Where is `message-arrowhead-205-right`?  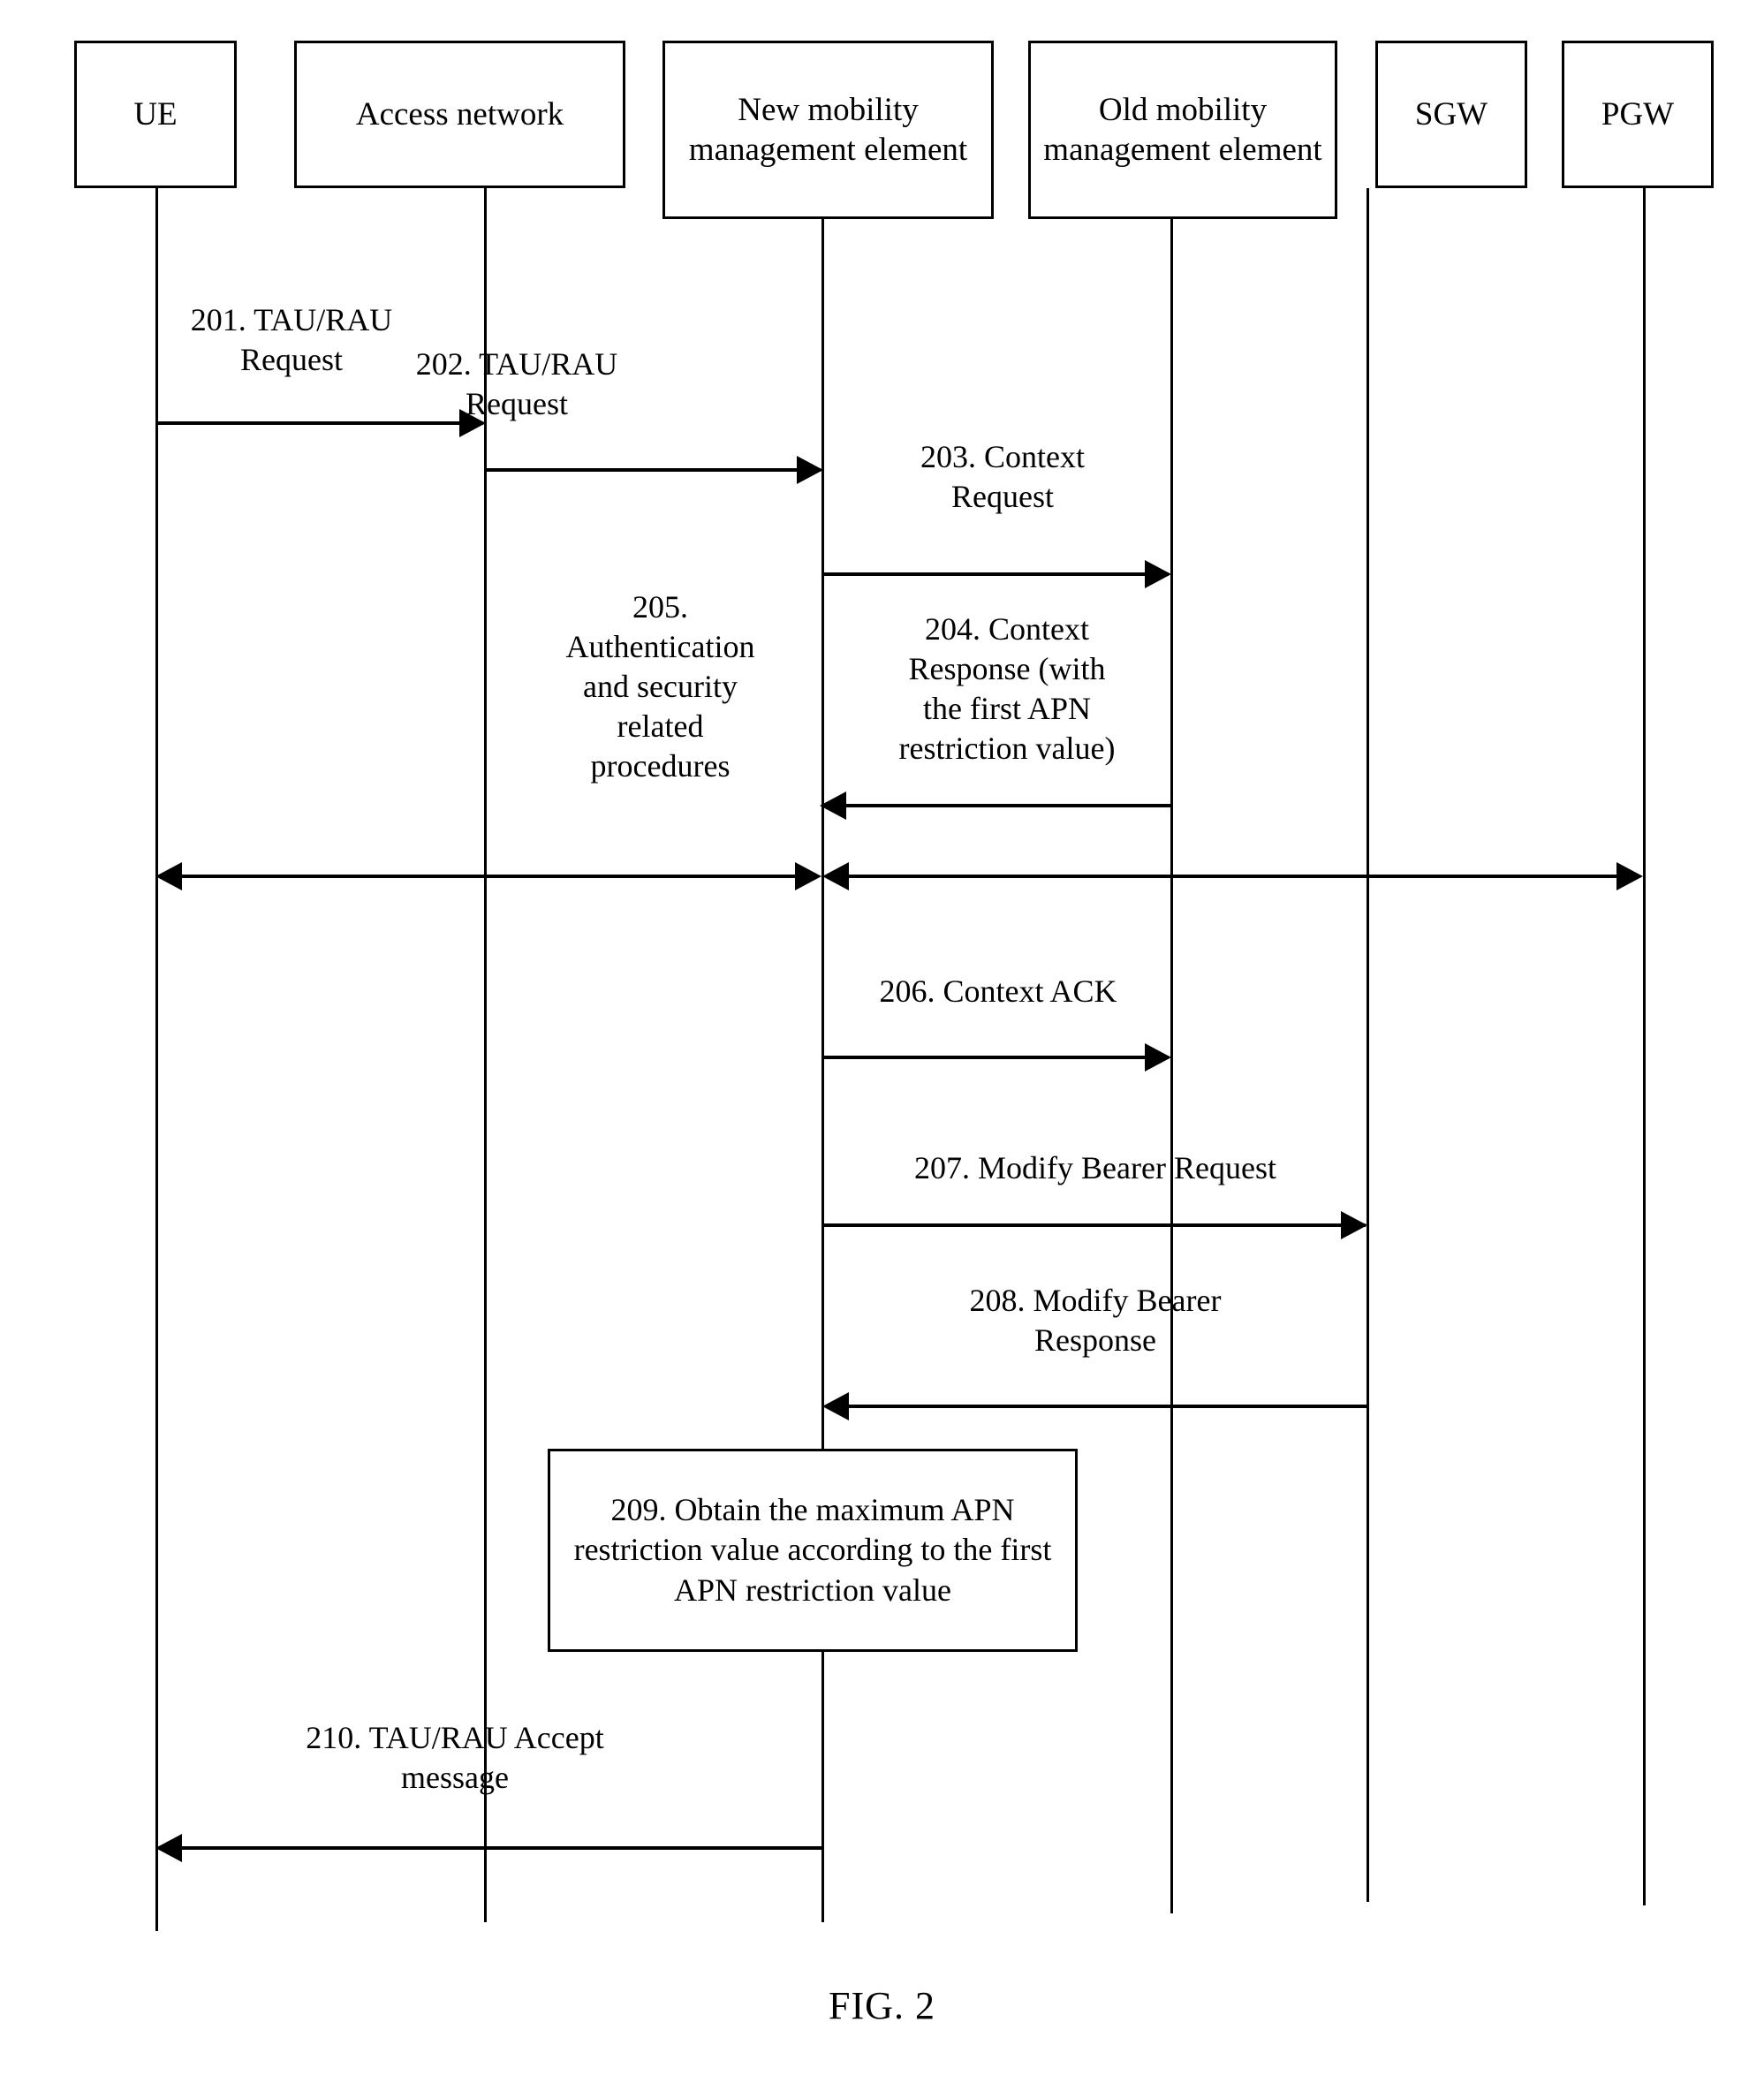
message-arrowhead-205-right is located at coordinates (1629, 876).